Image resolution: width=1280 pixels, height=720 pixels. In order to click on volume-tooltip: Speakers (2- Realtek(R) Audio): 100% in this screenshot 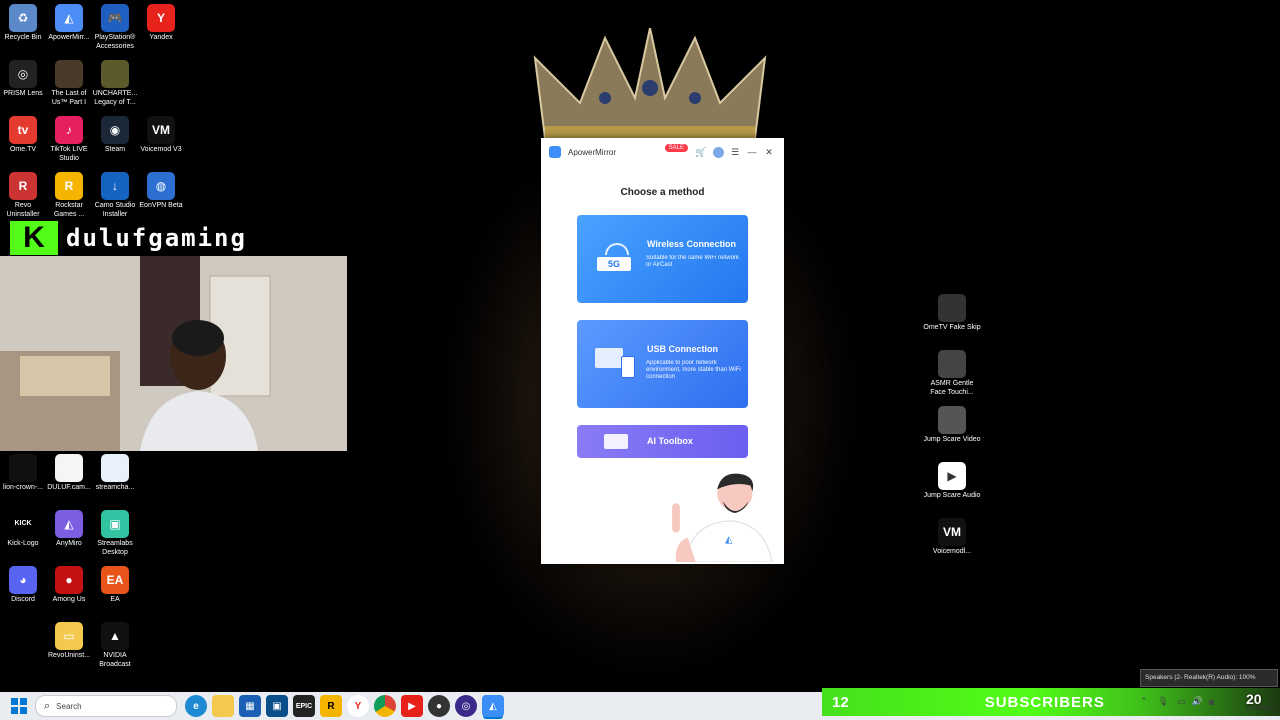, I will do `click(1209, 678)`.